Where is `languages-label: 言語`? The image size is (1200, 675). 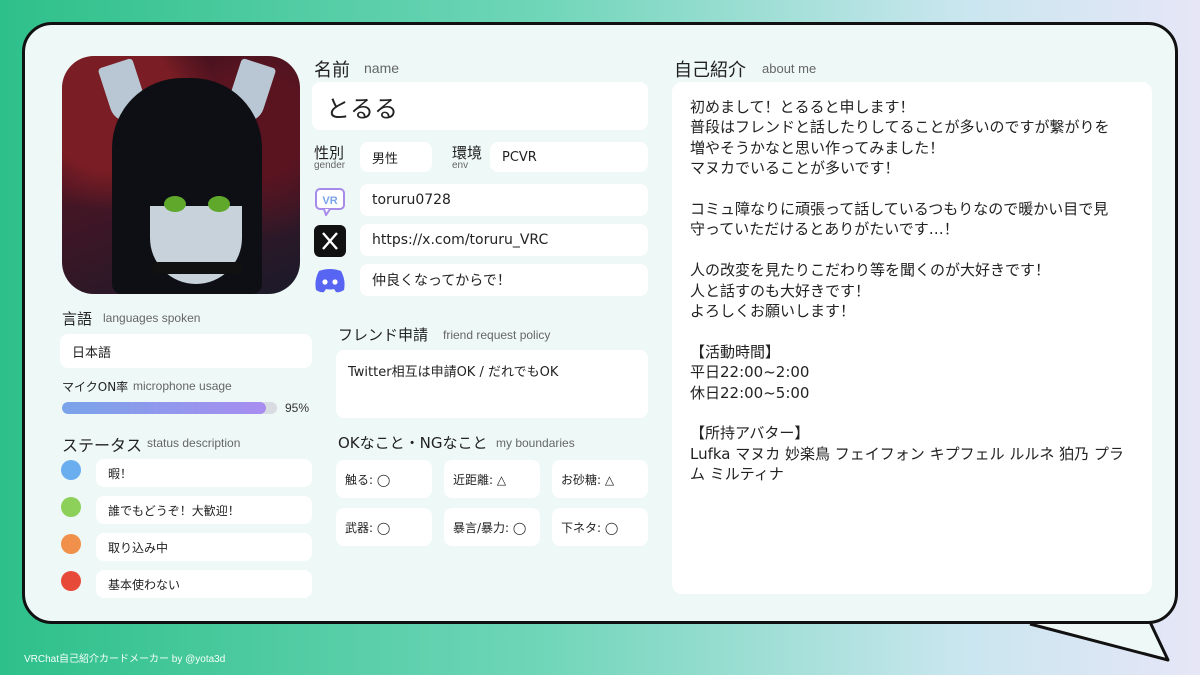 languages-label: 言語 is located at coordinates (77, 319).